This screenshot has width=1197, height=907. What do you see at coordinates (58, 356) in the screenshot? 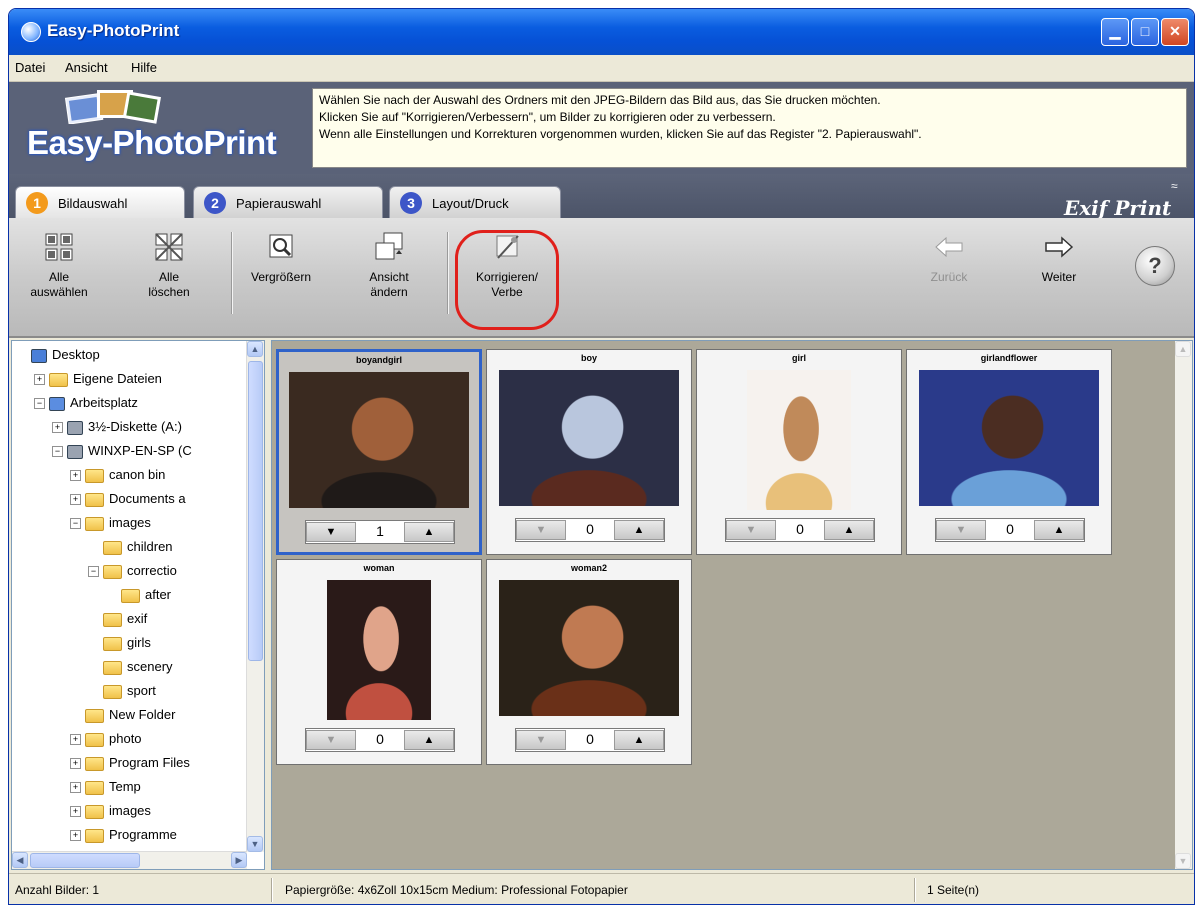
I see `tree-item: Desktop` at bounding box center [58, 356].